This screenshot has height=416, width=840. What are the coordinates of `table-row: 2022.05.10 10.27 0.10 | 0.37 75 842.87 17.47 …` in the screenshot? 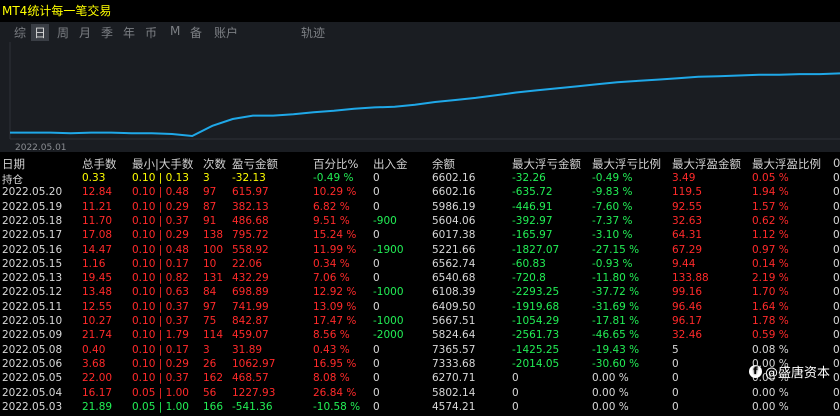 It's located at (420, 322).